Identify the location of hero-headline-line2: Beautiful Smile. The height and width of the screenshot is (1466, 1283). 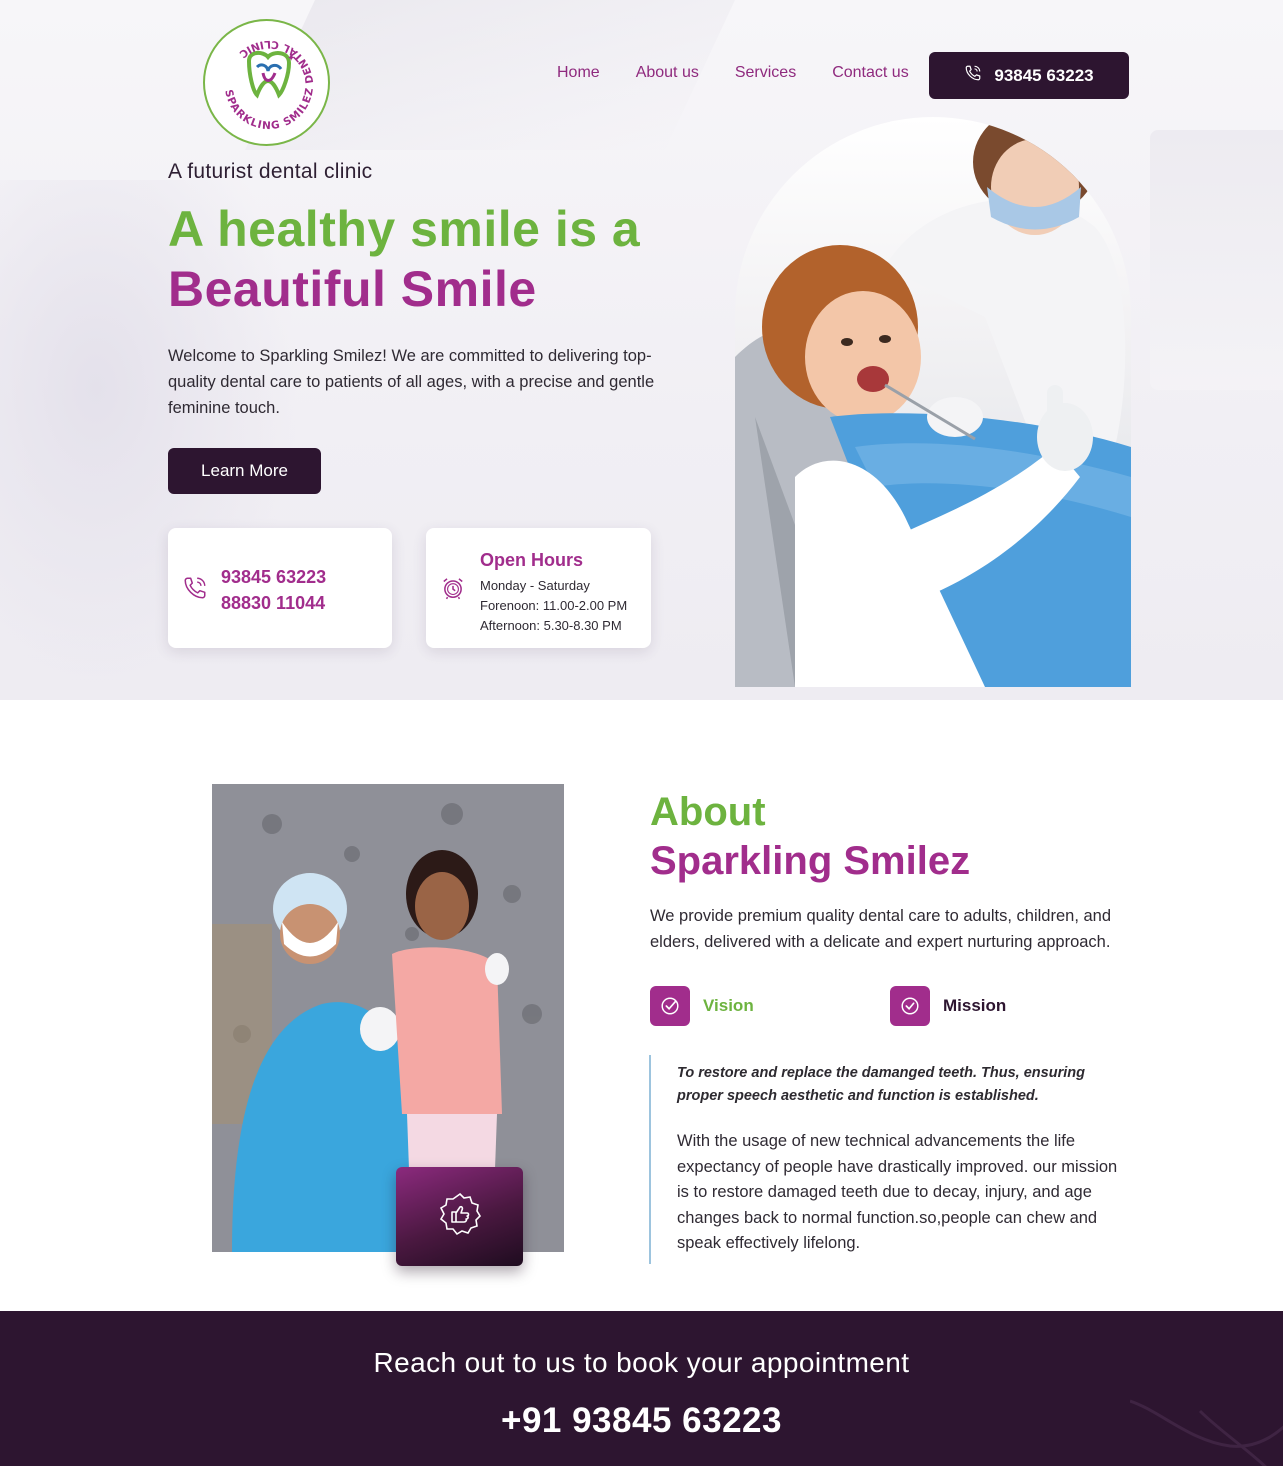
(352, 289).